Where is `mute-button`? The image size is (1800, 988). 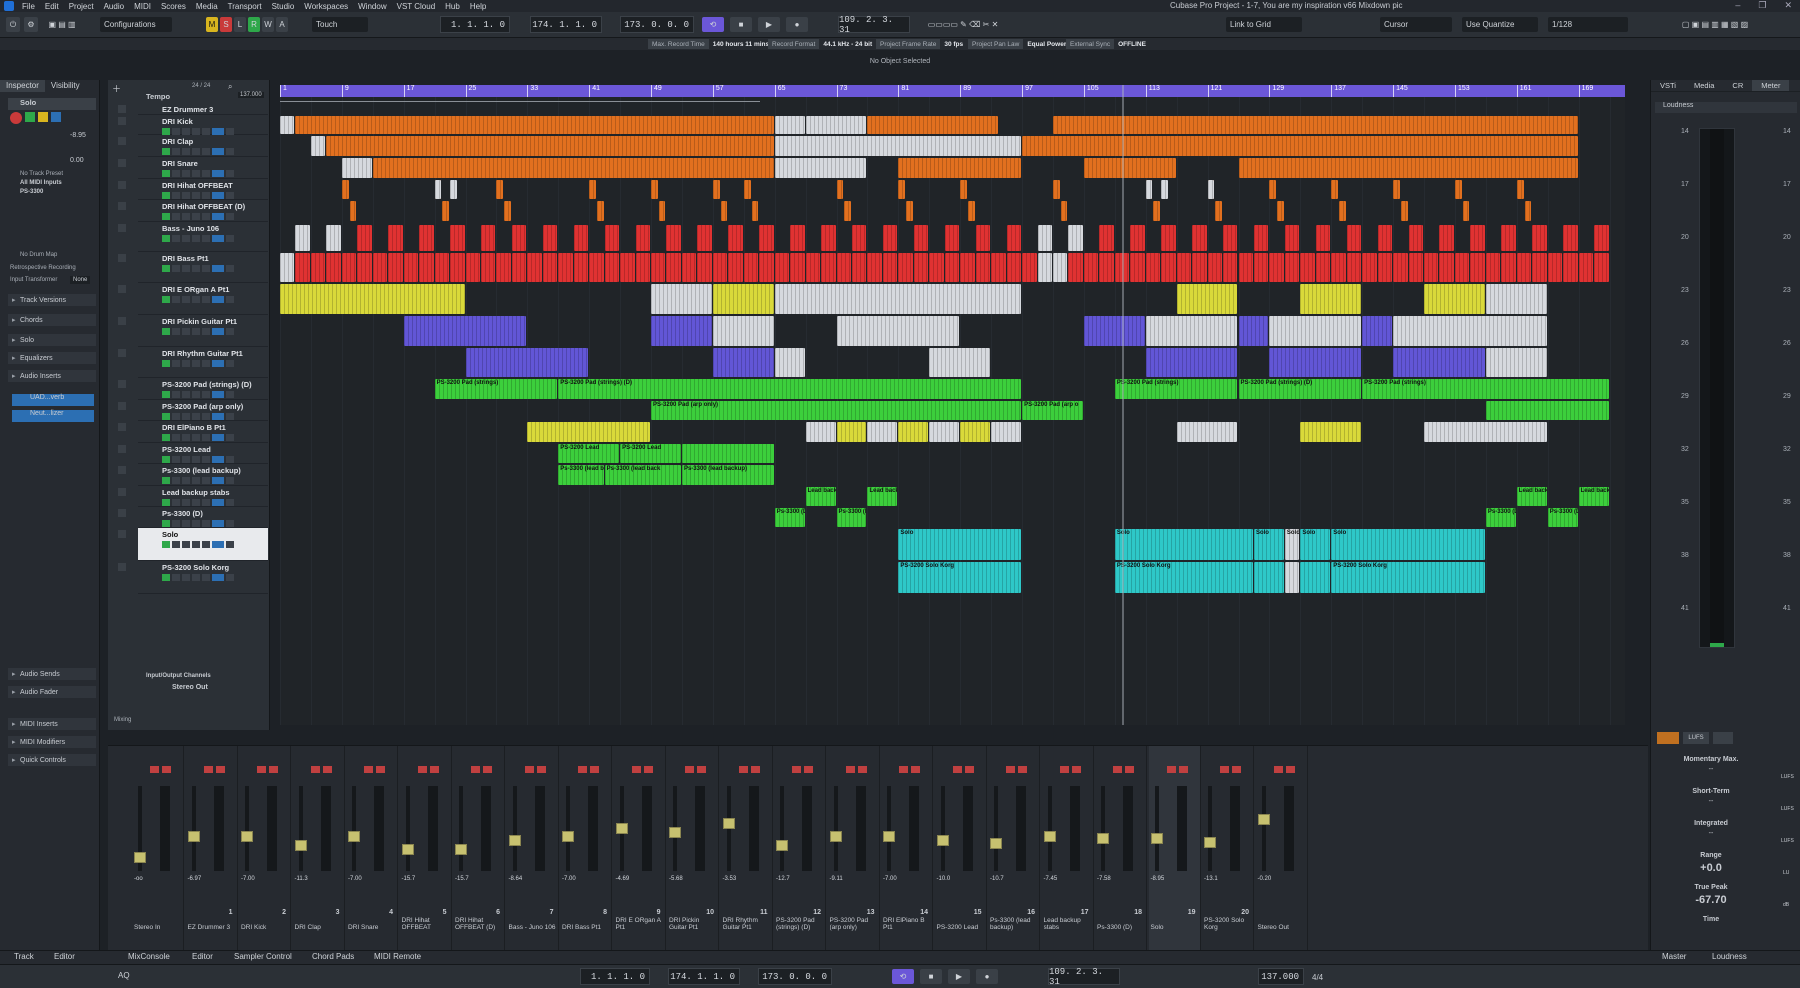
mute-button is located at coordinates (689, 769).